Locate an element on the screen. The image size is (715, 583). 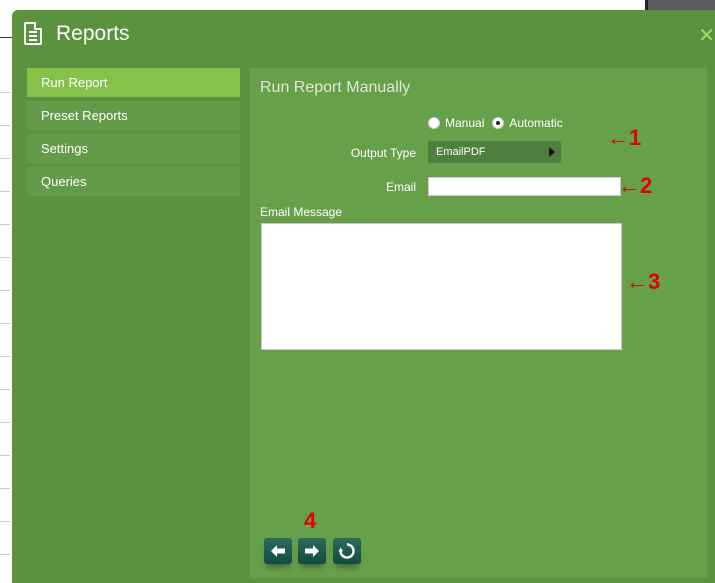
arrow-left-icon is located at coordinates (278, 551).